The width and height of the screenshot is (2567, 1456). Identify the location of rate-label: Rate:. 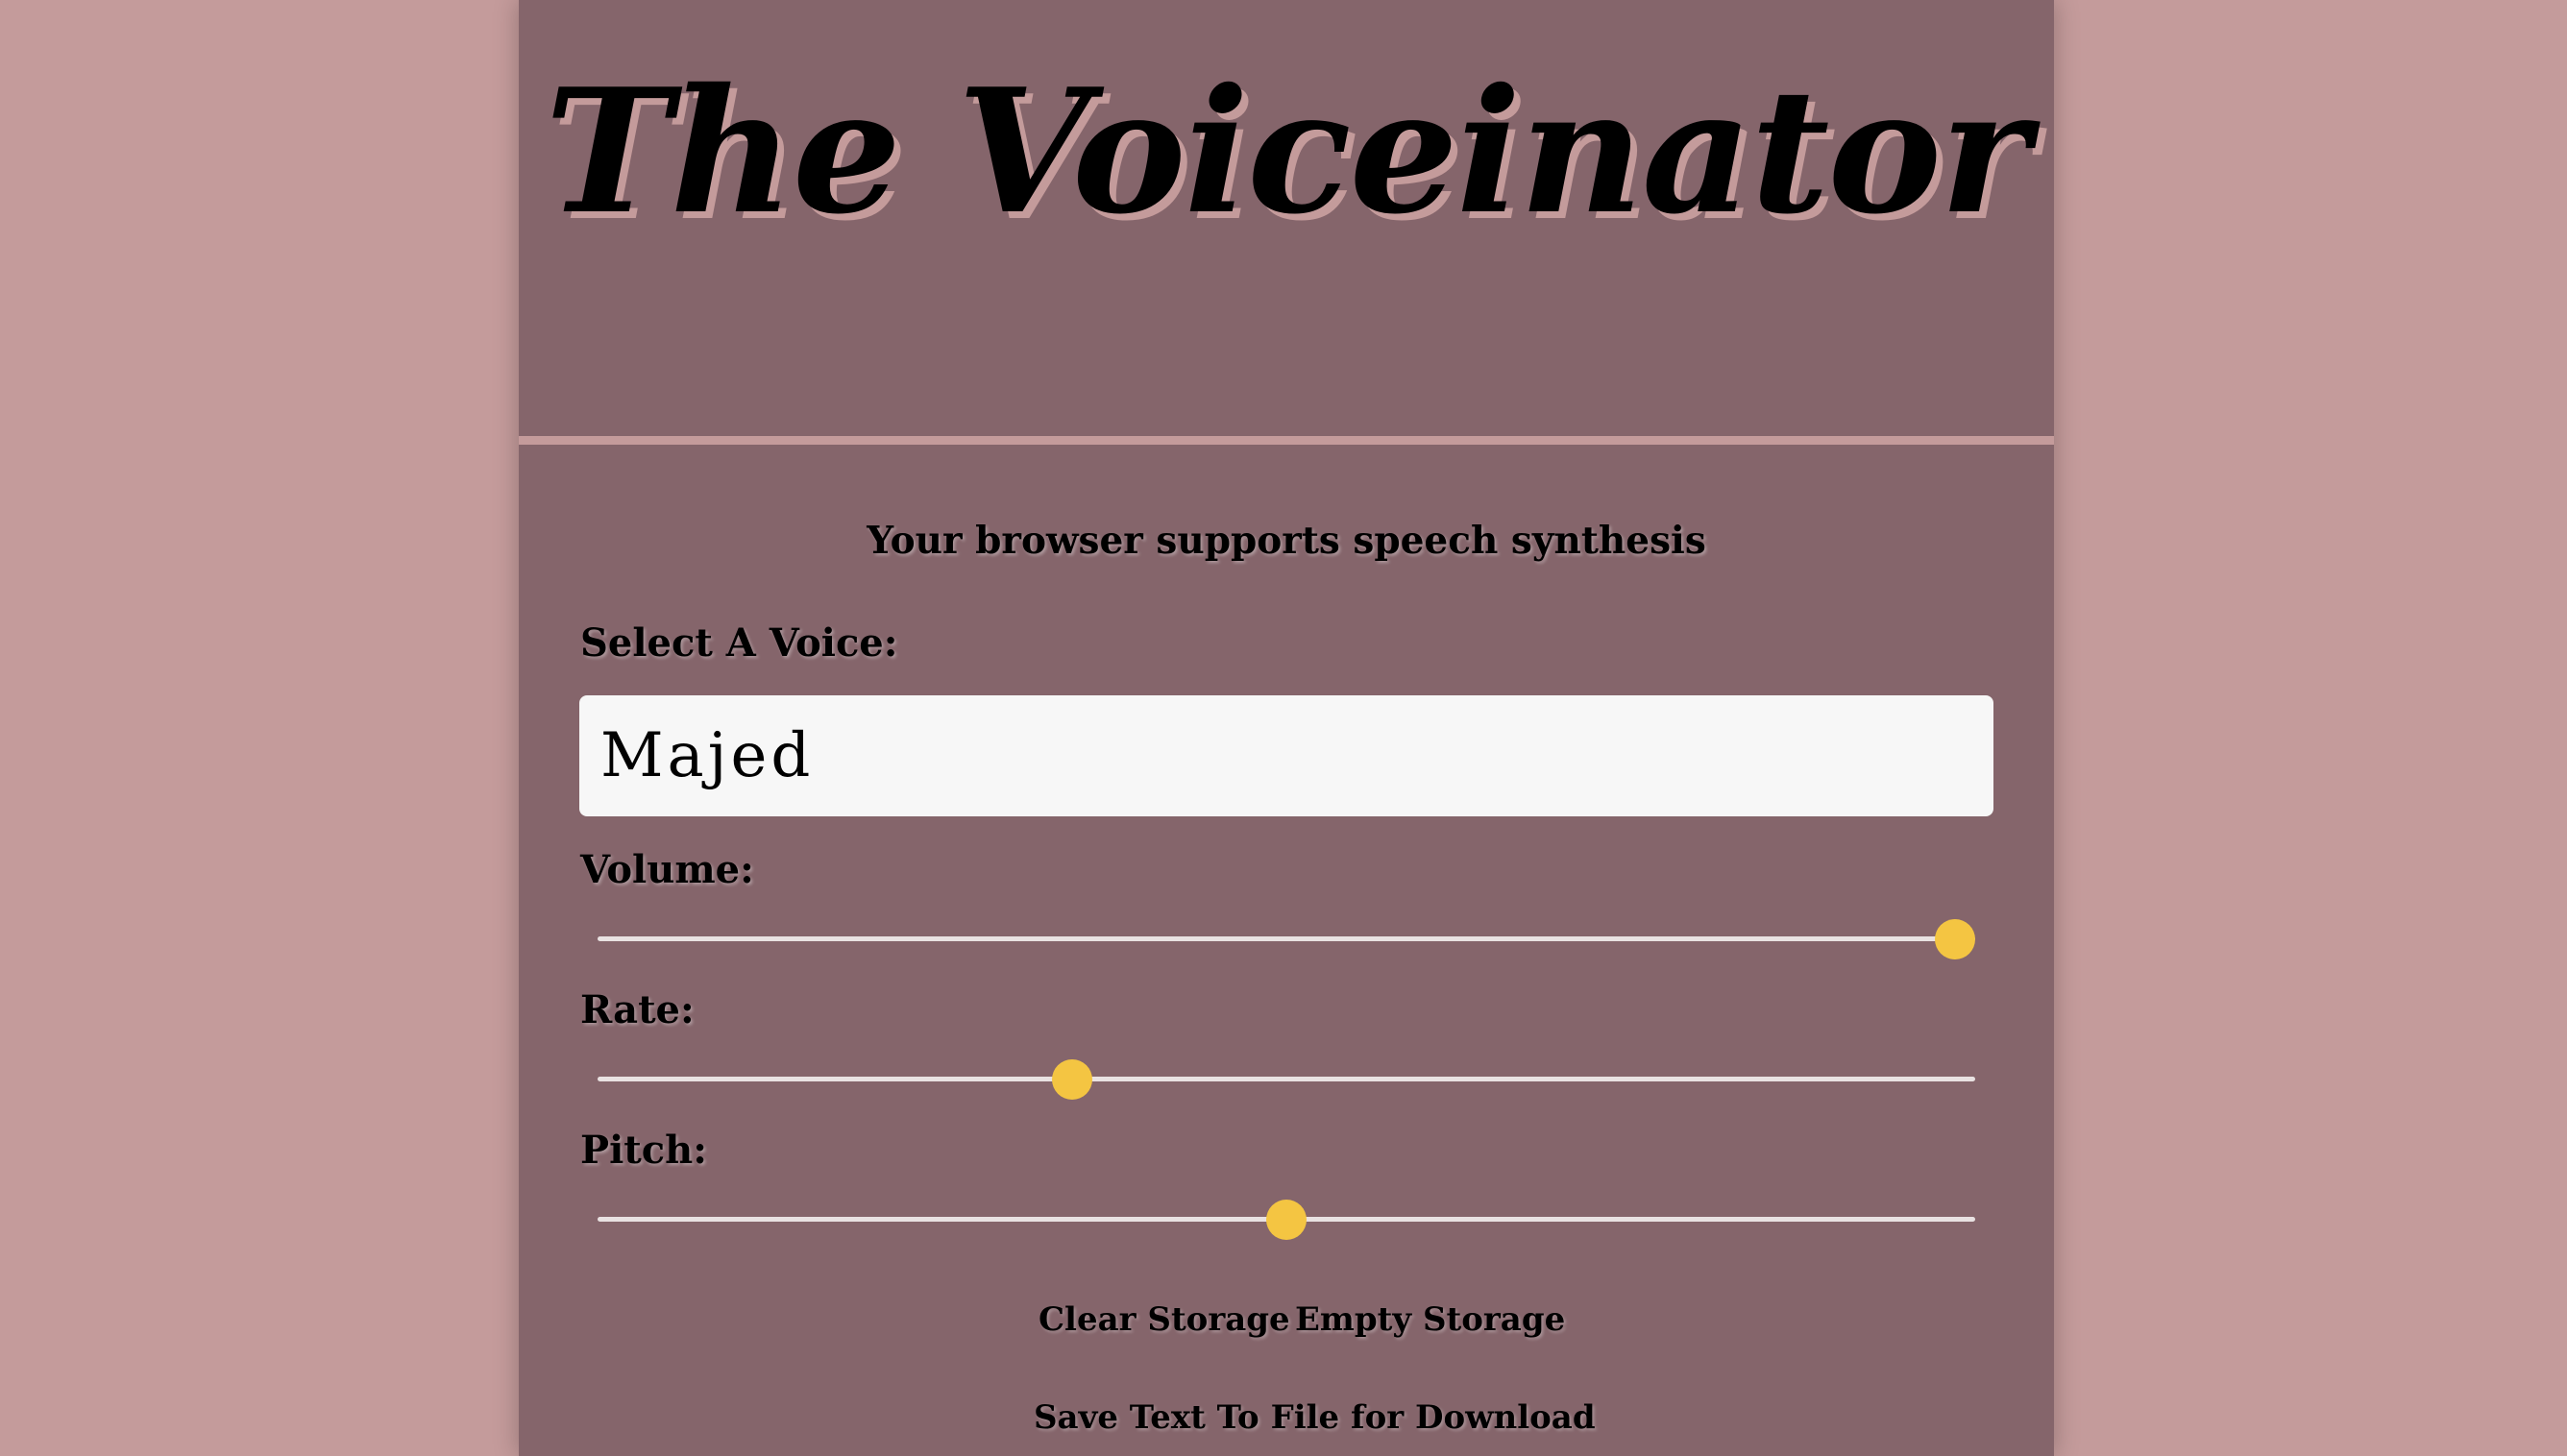
(637, 1010).